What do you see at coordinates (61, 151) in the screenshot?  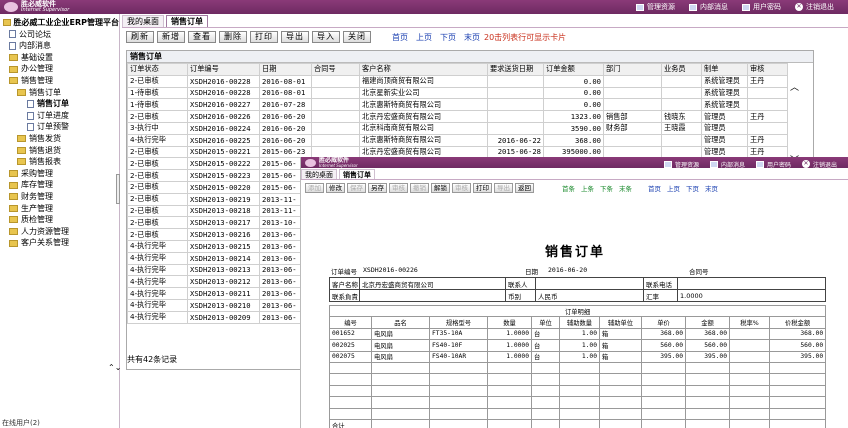 I see `sidebar-item-10: 销售退货` at bounding box center [61, 151].